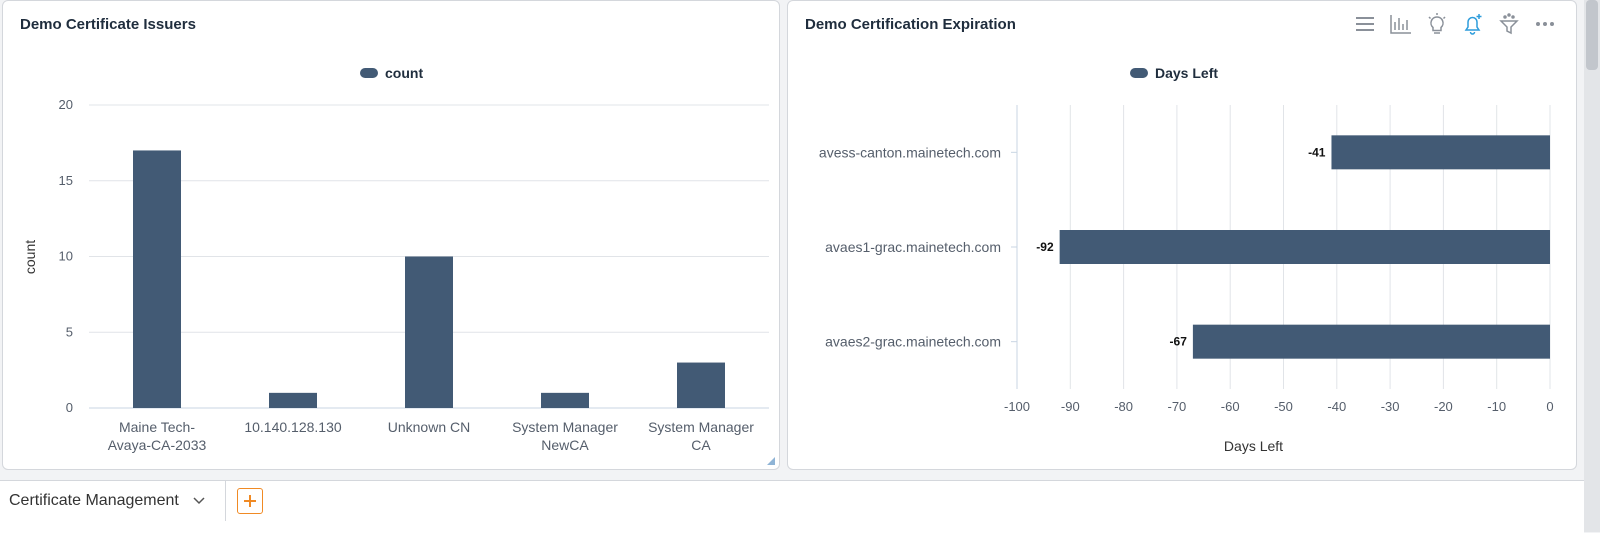  What do you see at coordinates (66, 256) in the screenshot?
I see `y-tick-label: 10` at bounding box center [66, 256].